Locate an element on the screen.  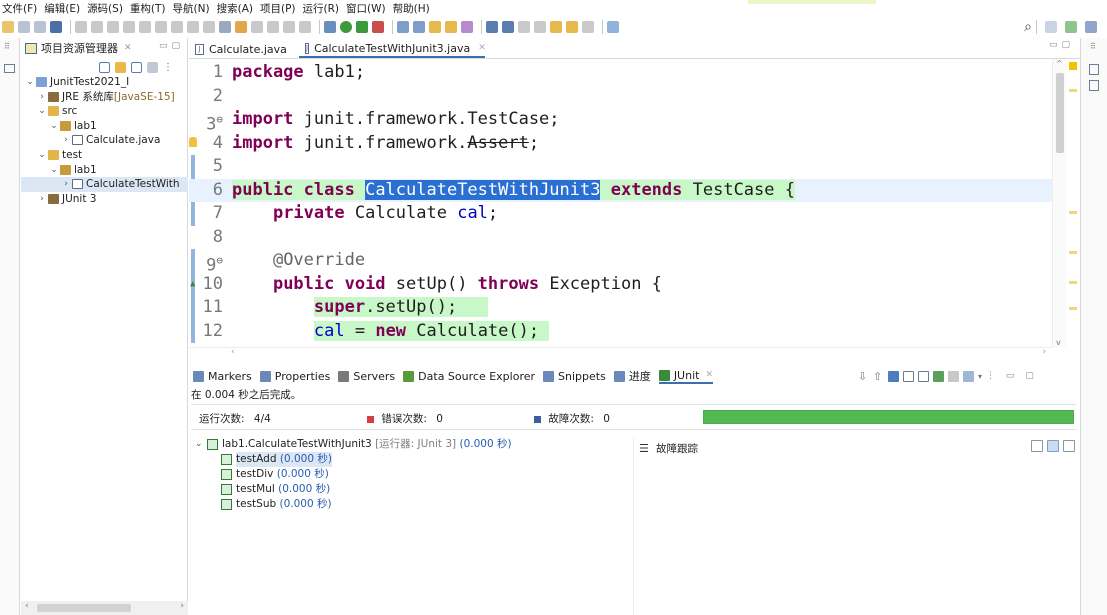
chevron-right-icon: › is located at coordinates (66, 184).